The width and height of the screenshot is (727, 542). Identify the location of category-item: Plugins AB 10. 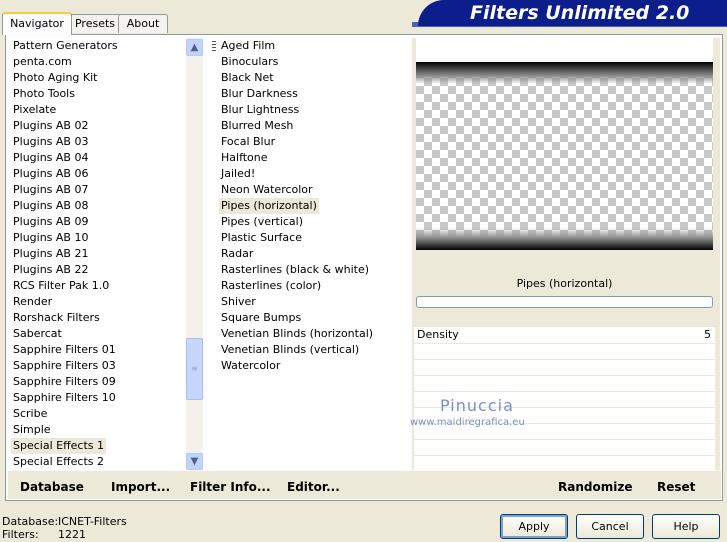
(50, 238).